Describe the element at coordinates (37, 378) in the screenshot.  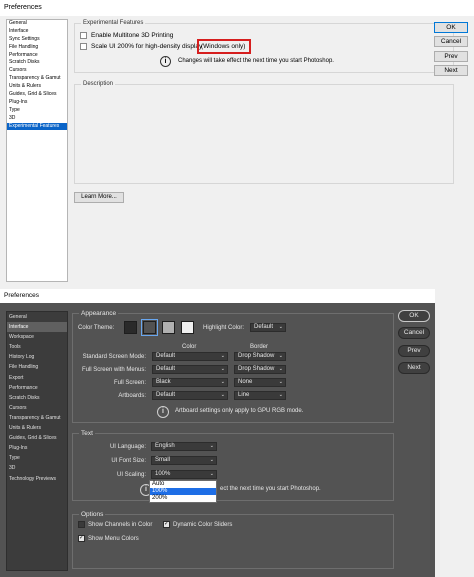
I see `sidebar-item: Export` at that location.